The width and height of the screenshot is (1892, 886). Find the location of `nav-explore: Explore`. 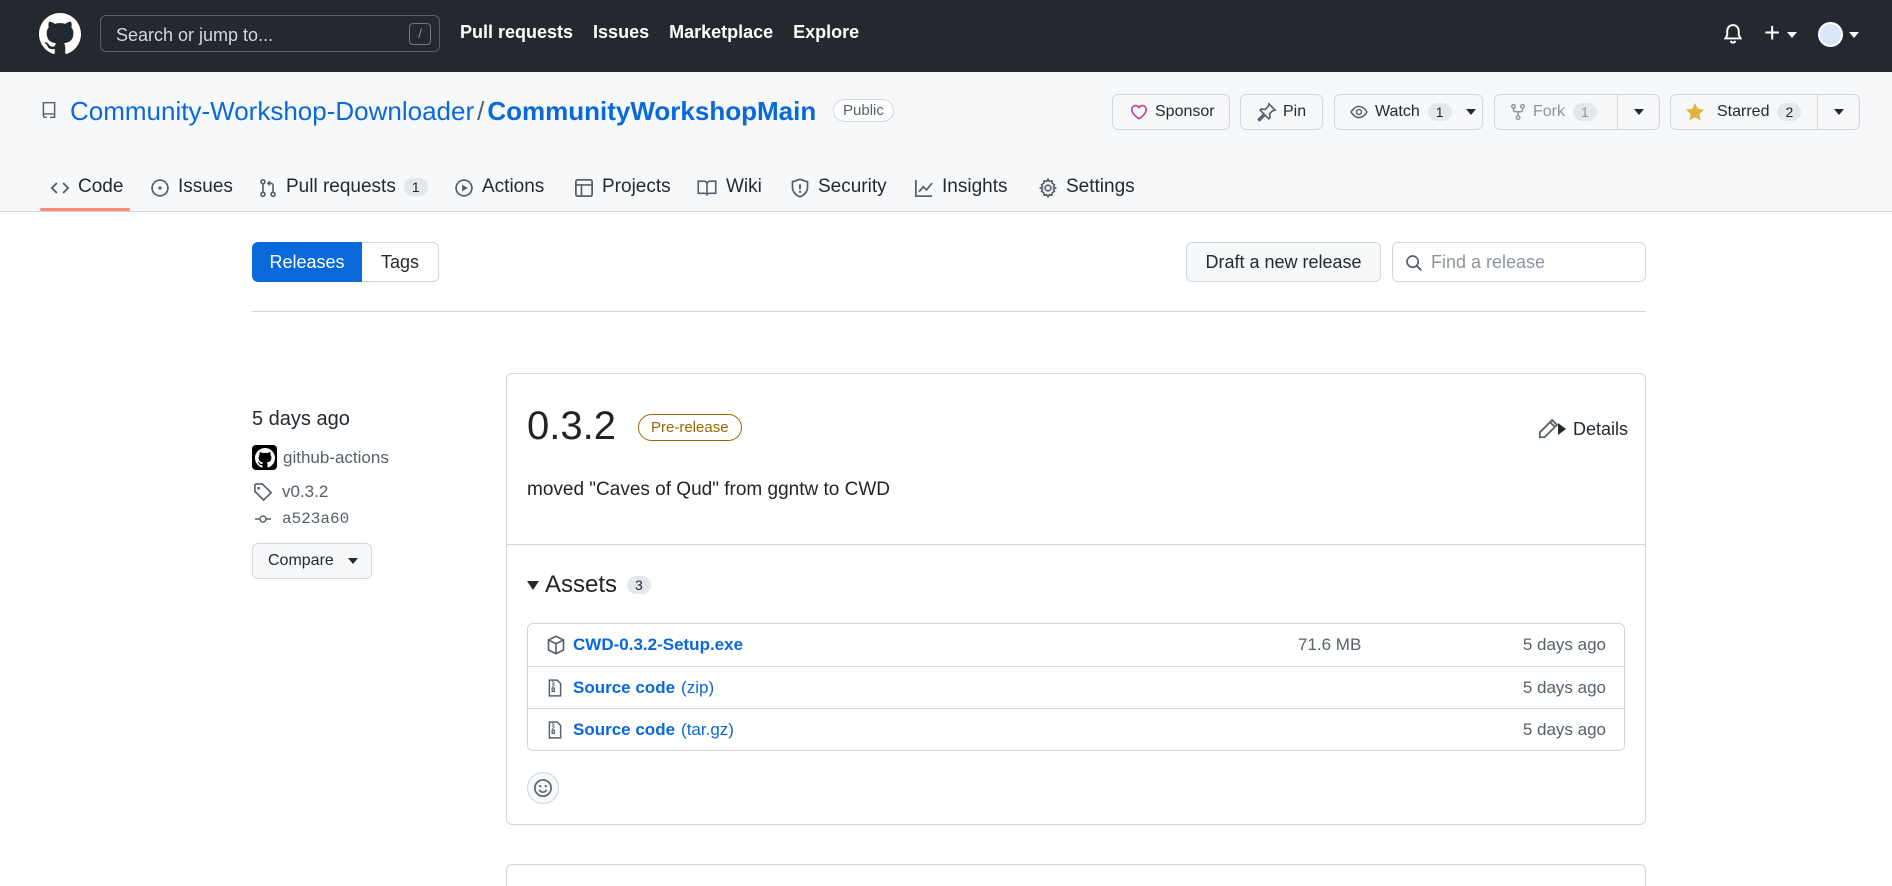

nav-explore: Explore is located at coordinates (826, 32).